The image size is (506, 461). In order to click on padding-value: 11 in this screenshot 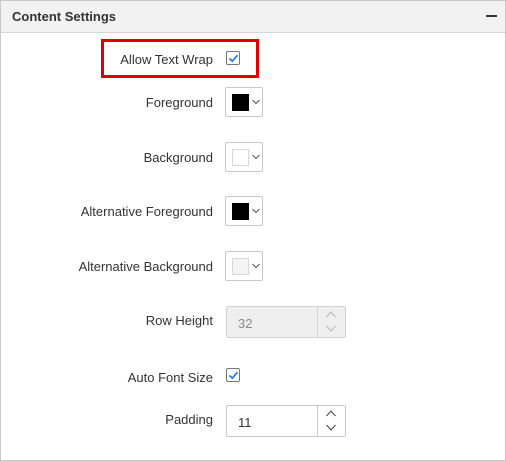, I will do `click(245, 422)`.